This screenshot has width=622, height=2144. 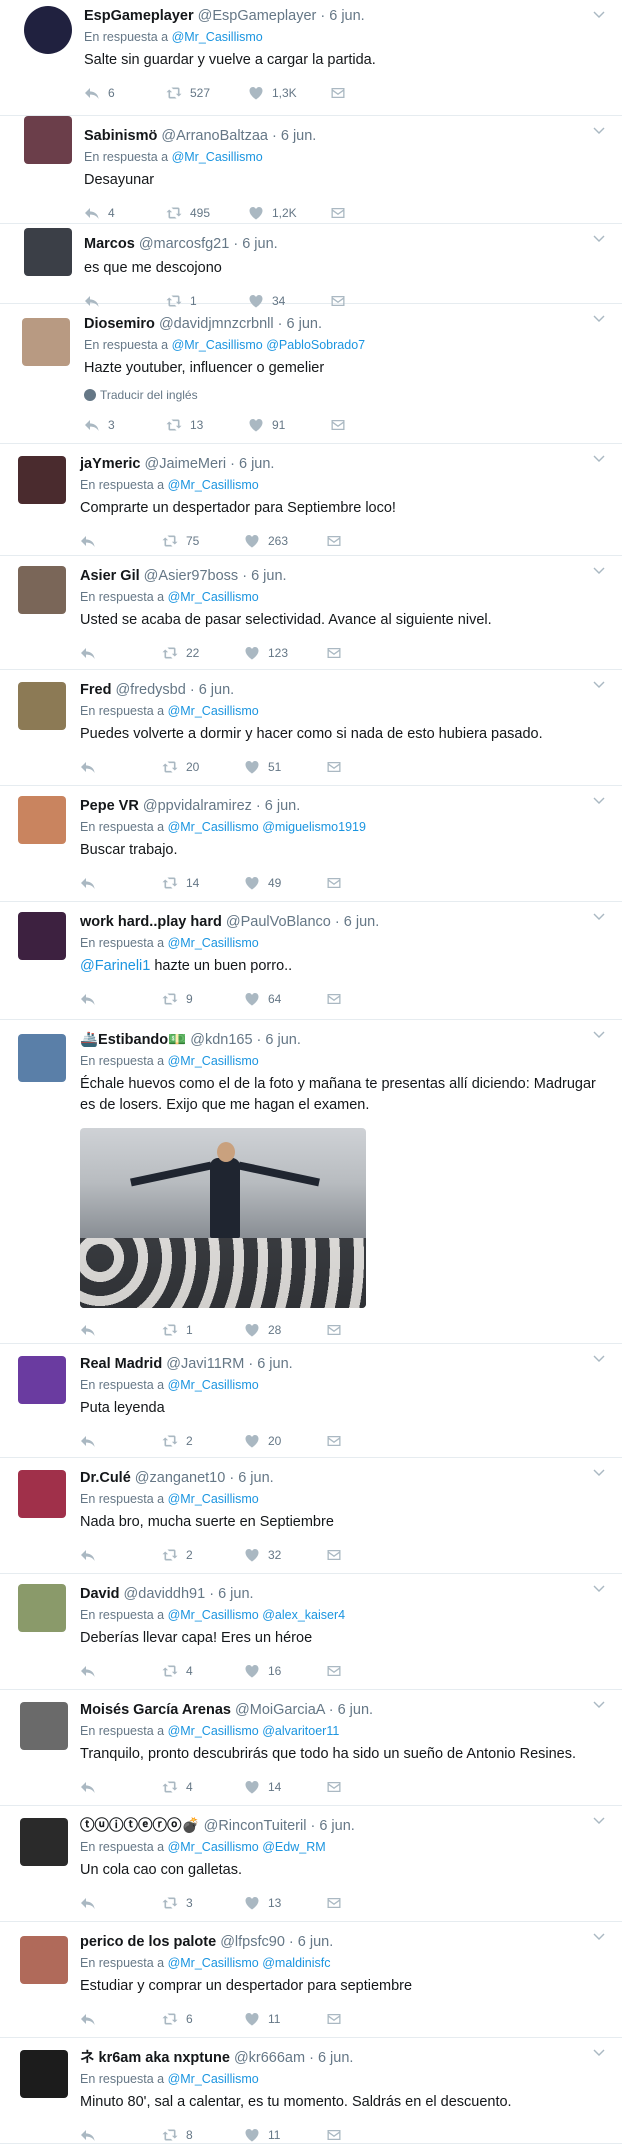 I want to click on author-name: Real Madrid, so click(x=121, y=1364).